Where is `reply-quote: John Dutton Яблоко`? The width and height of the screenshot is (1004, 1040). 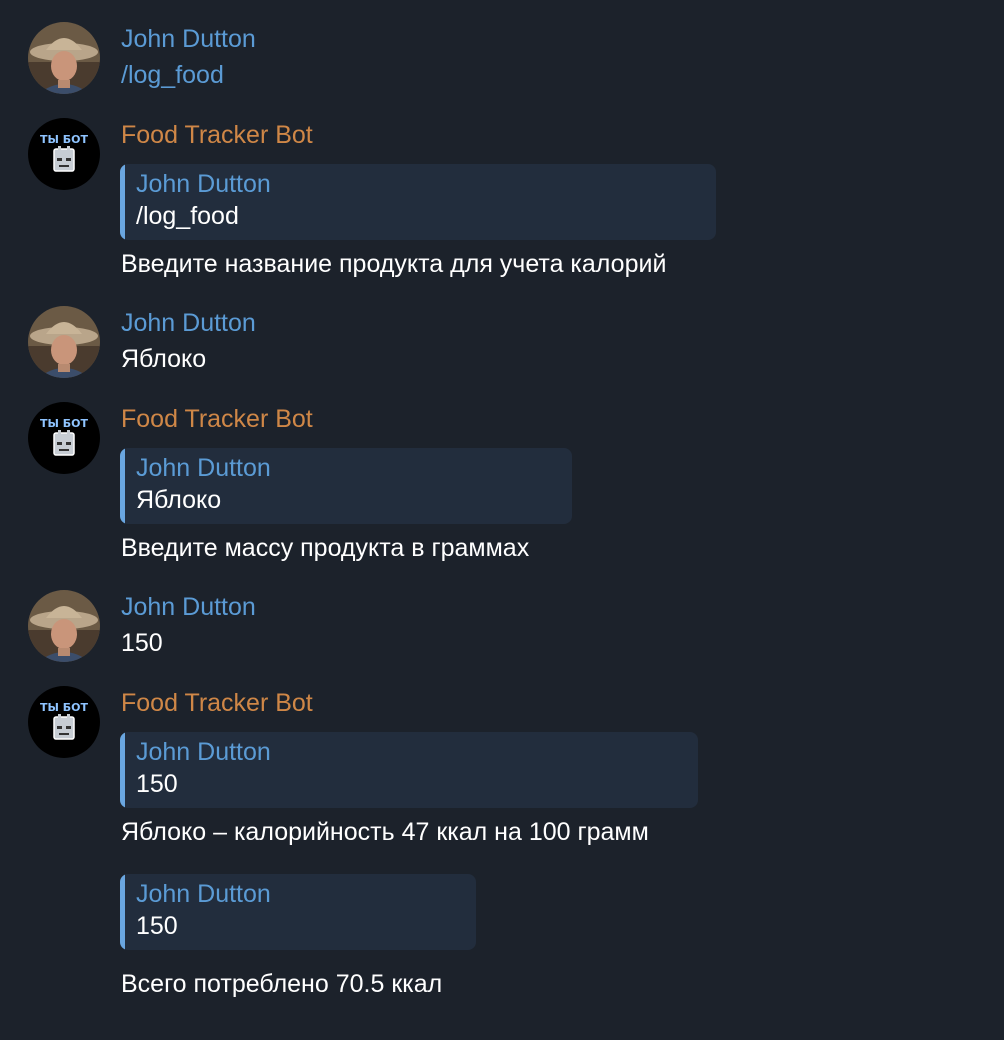 reply-quote: John Dutton Яблоко is located at coordinates (346, 486).